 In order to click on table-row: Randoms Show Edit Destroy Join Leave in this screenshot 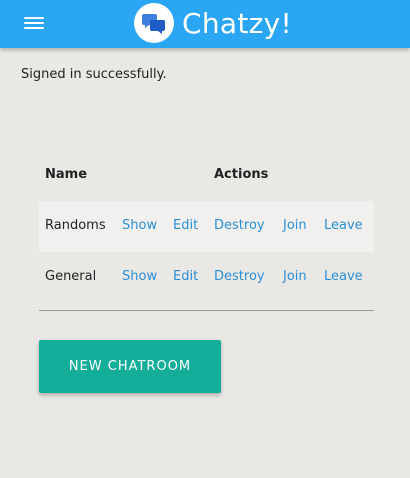, I will do `click(206, 226)`.